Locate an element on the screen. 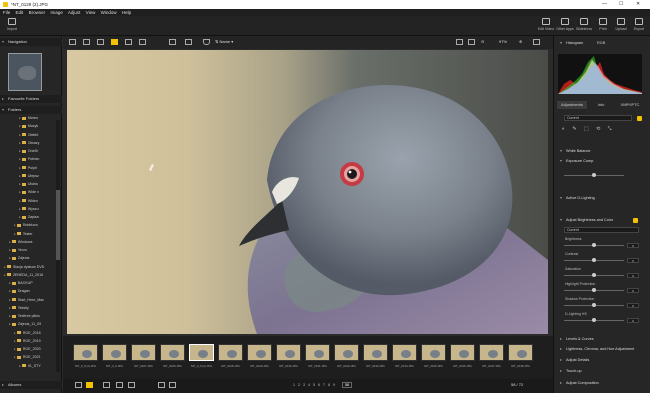 This screenshot has height=393, width=650. adjust-tool-icons: ◐ ✎ ⬚ ⟲ ⤡ is located at coordinates (602, 130).